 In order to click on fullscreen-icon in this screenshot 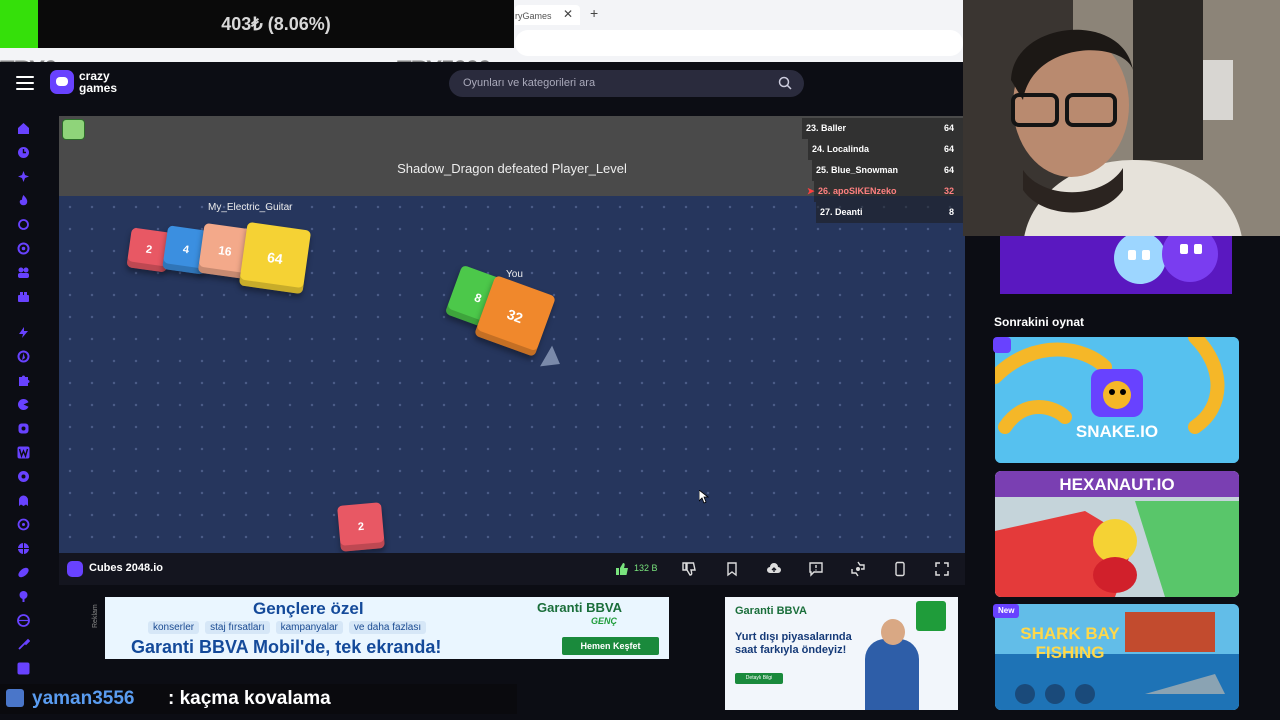, I will do `click(942, 569)`.